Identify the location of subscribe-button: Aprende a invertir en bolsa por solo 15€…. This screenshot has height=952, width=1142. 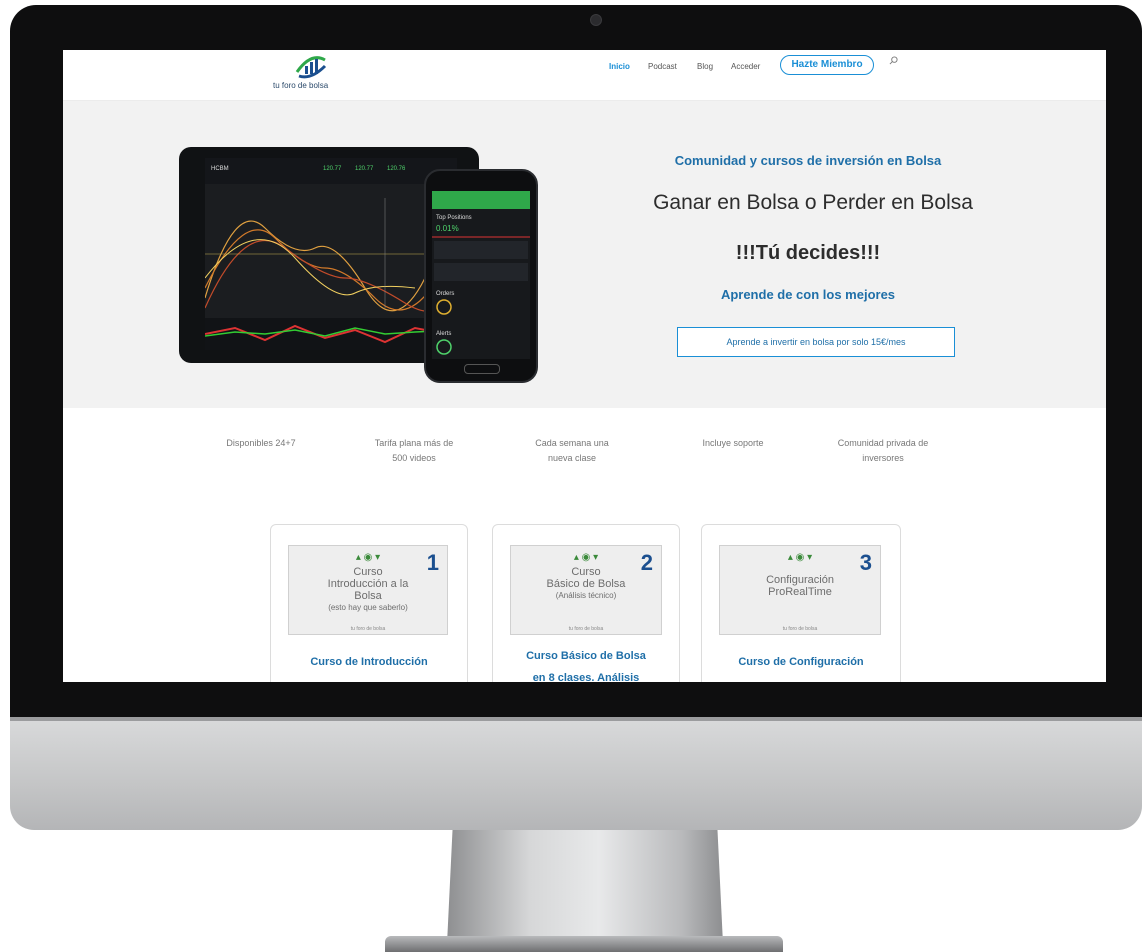
(816, 342).